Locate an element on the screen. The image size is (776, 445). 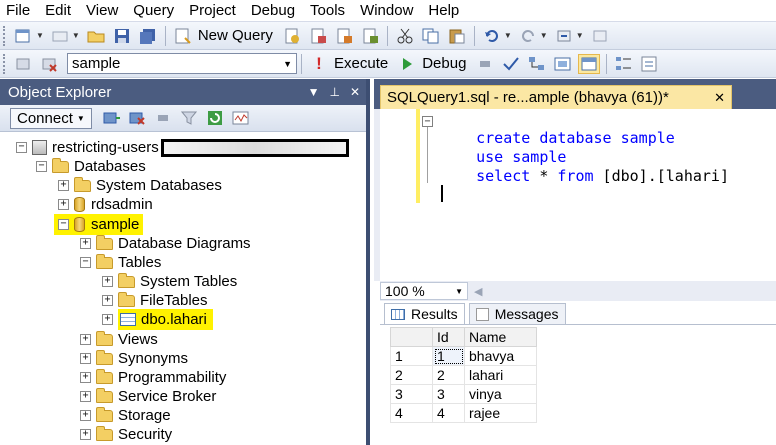
debug-play-icon is located at coordinates (407, 64).